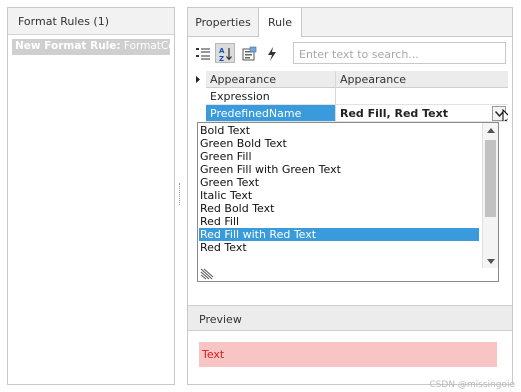  What do you see at coordinates (68, 46) in the screenshot?
I see `format-rule-item-title: New Format Rule:` at bounding box center [68, 46].